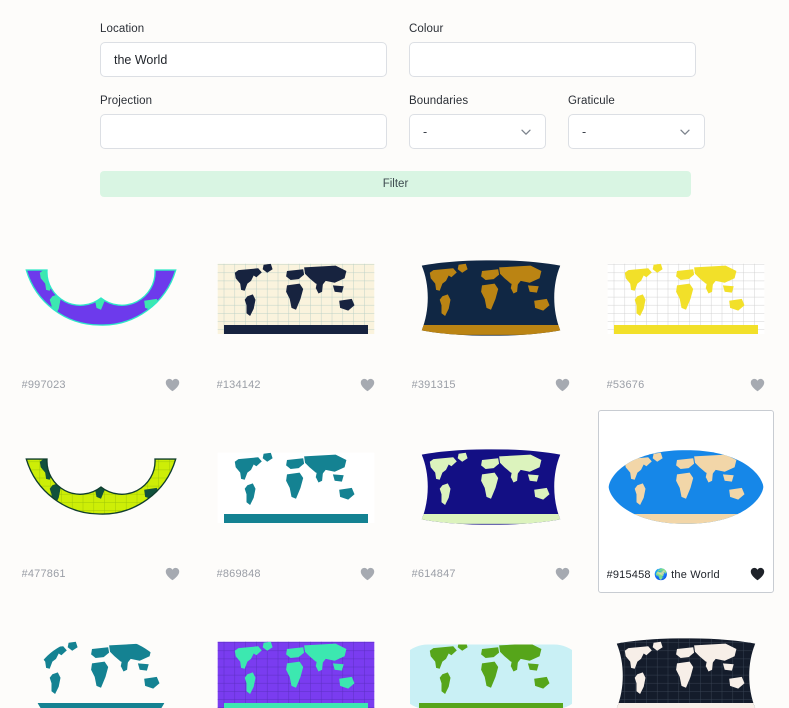 The height and width of the screenshot is (708, 789). What do you see at coordinates (101, 382) in the screenshot?
I see `map-card-footer: #997023` at bounding box center [101, 382].